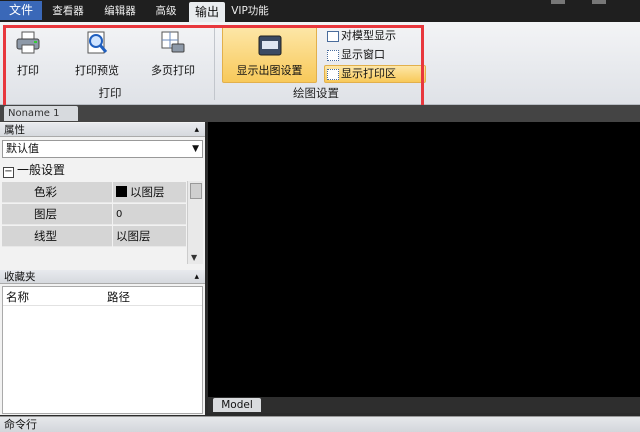 This screenshot has width=640, height=432. What do you see at coordinates (20, 277) in the screenshot?
I see `favorites-title: 收藏夹` at bounding box center [20, 277].